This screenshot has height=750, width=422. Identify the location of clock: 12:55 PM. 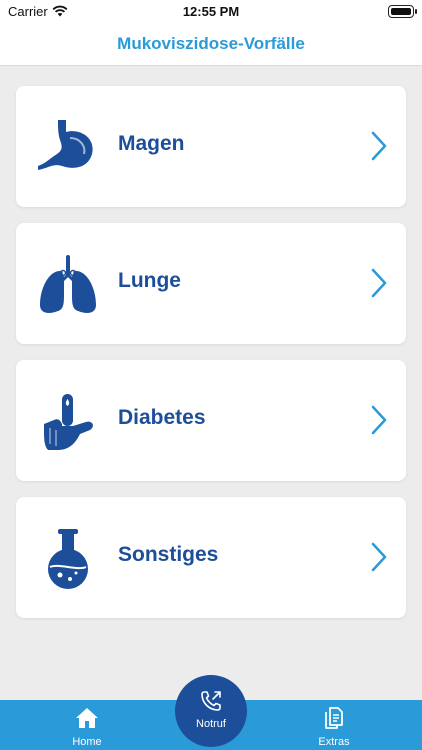
(211, 11).